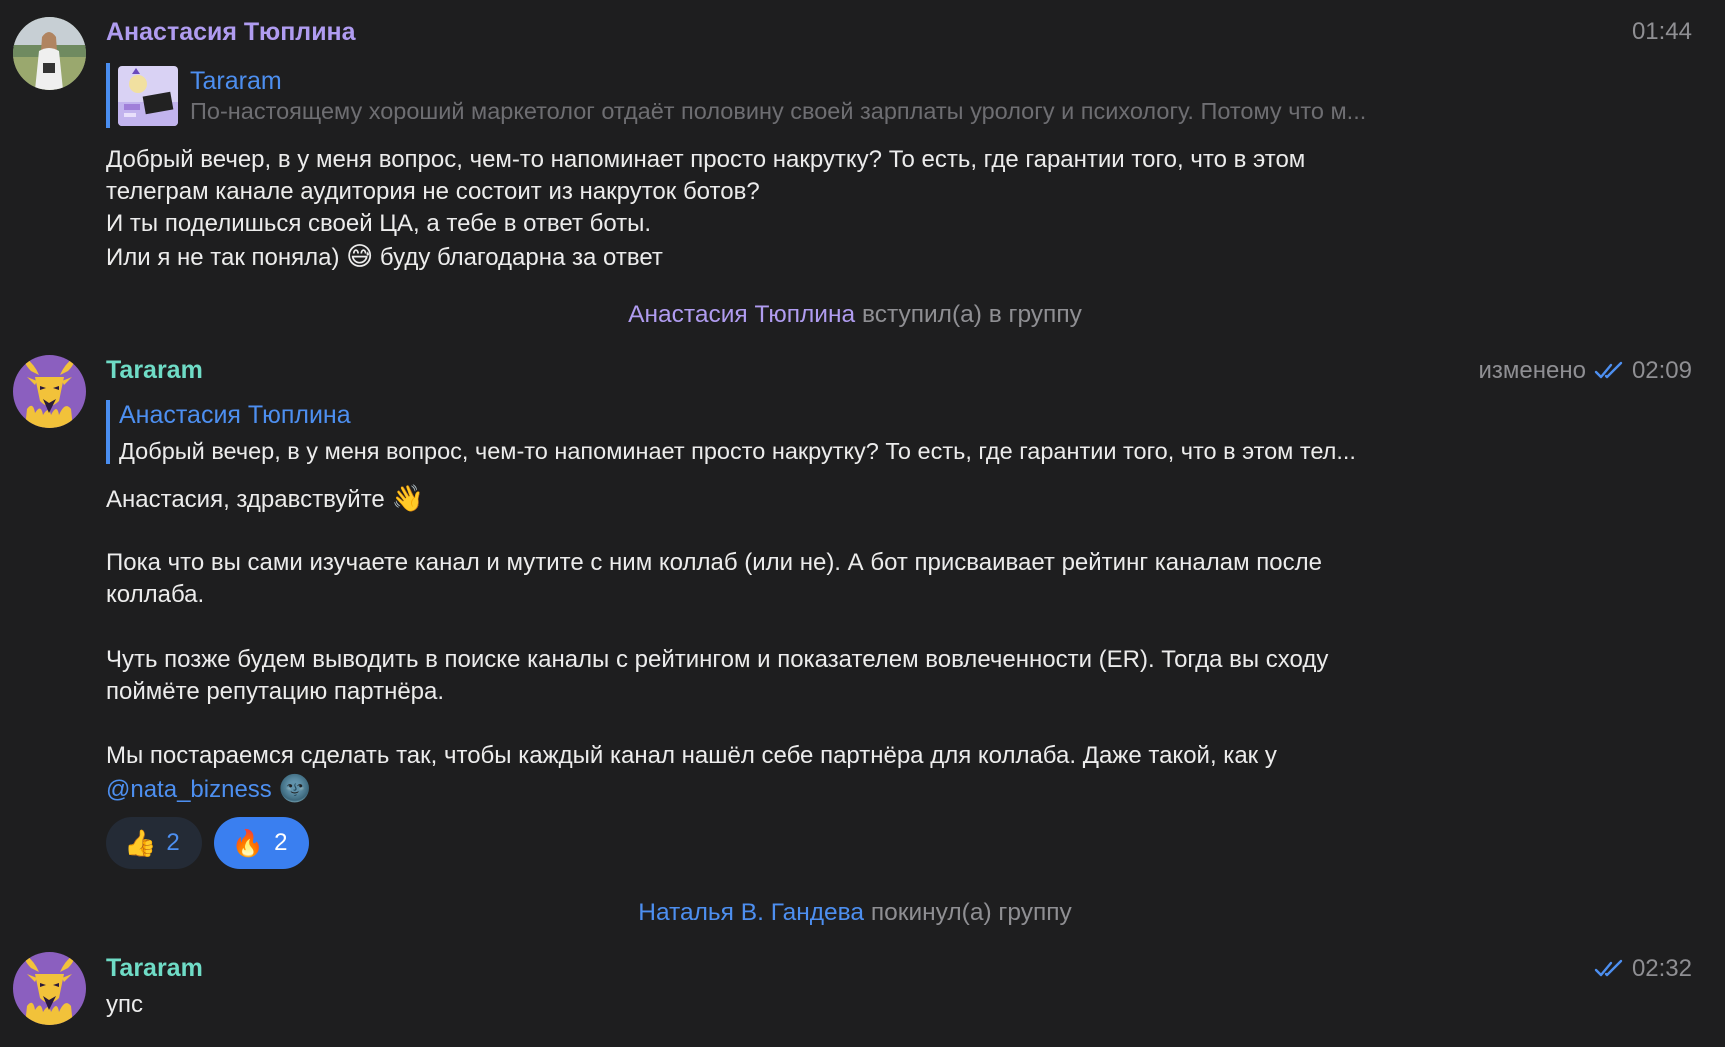  Describe the element at coordinates (407, 498) in the screenshot. I see `waving-hand-emoji-icon: 👋` at that location.